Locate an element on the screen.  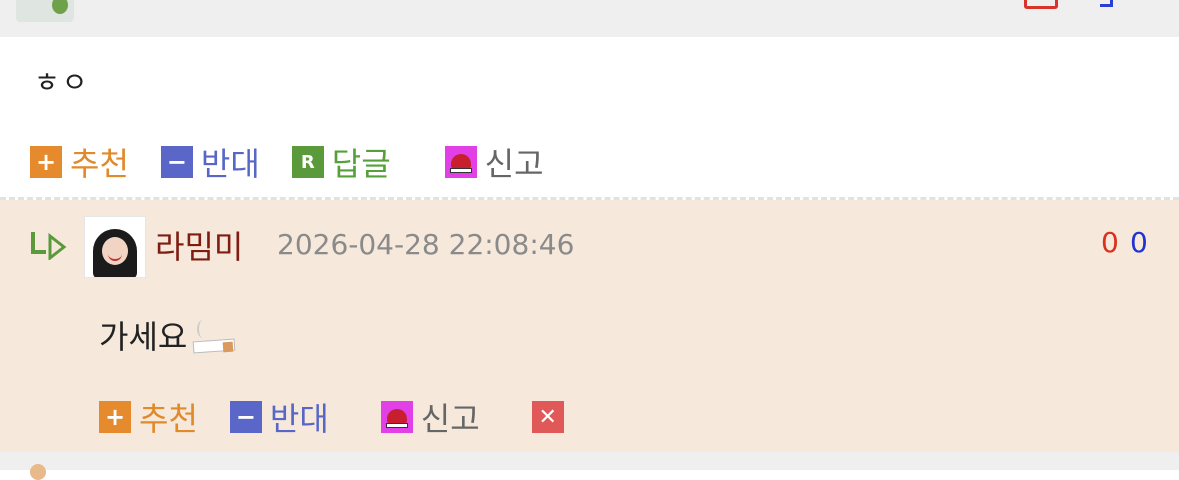
reply-text-content: 가세요 is located at coordinates (143, 337).